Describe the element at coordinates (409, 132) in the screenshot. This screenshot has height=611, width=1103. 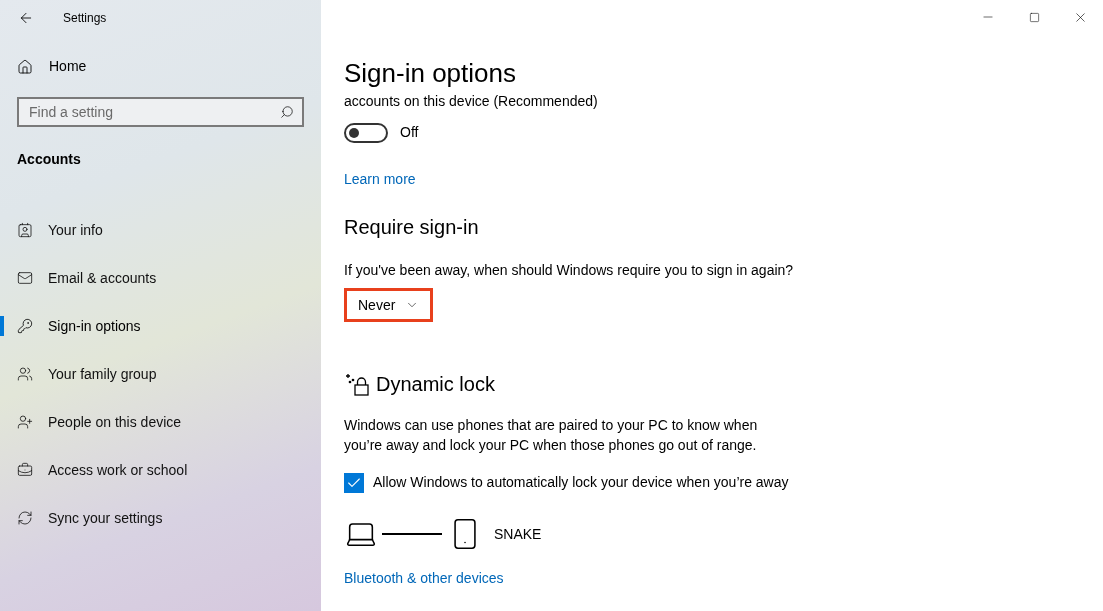
I see `toggle-state: Off` at that location.